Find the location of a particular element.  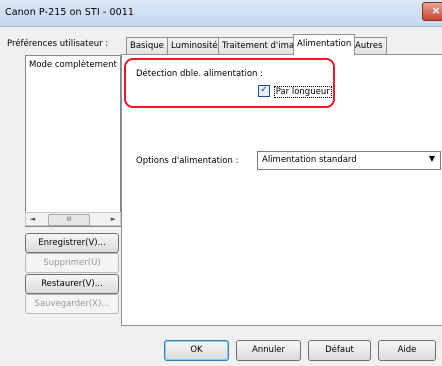

feed-options-value: Alimentation standard is located at coordinates (309, 160).